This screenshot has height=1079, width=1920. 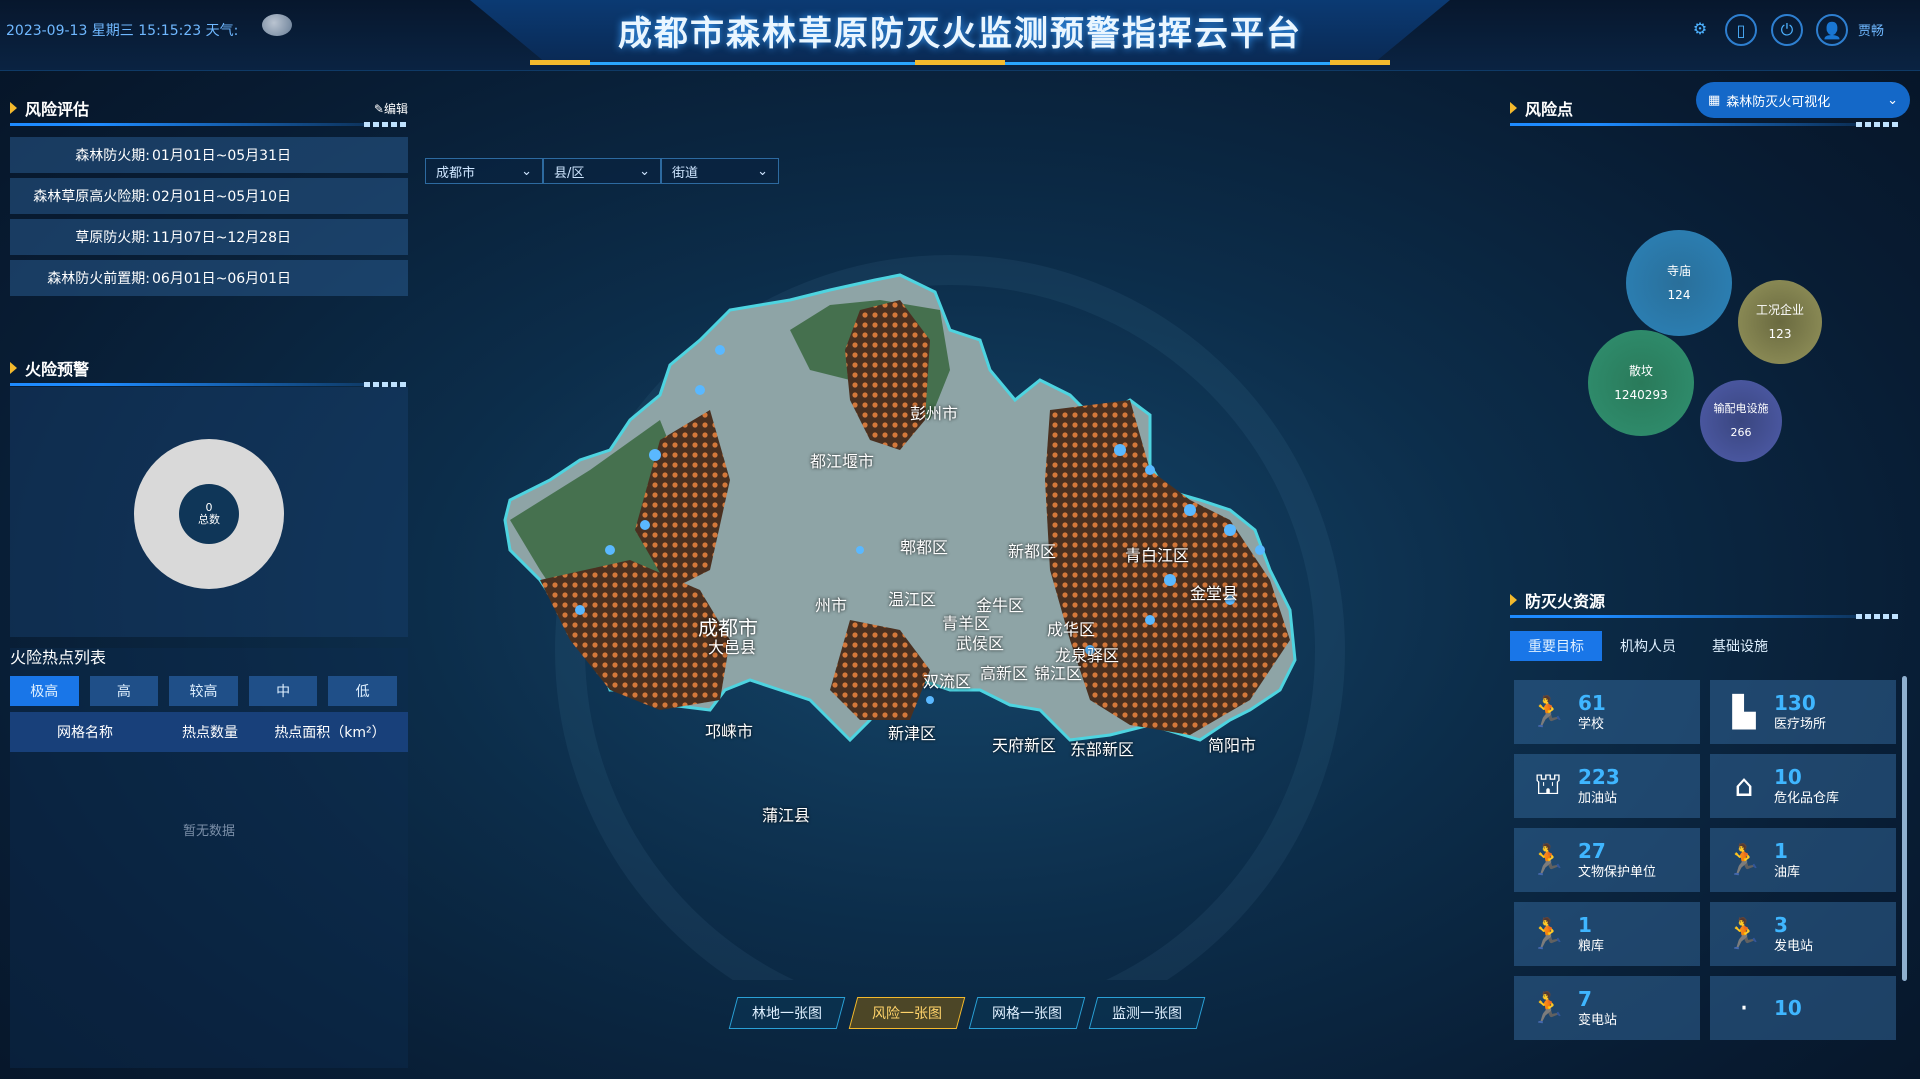 I want to click on bubble-power-facility: 输配电设施 266, so click(x=1741, y=421).